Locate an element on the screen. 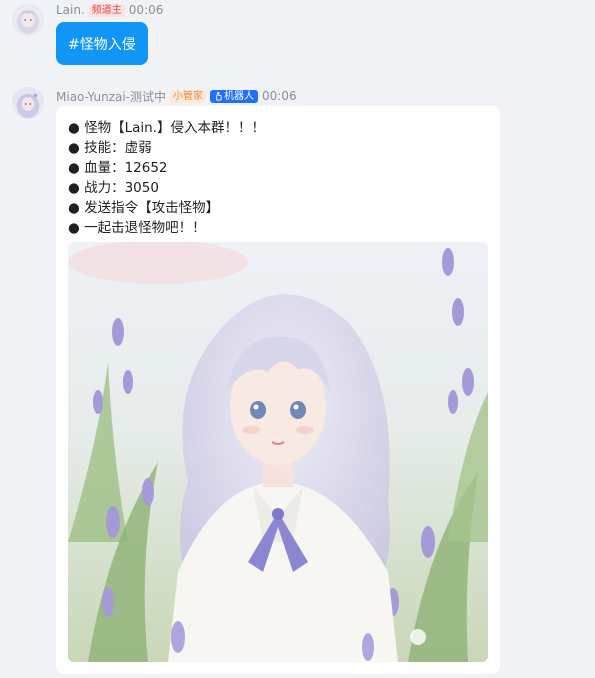 The height and width of the screenshot is (678, 595). command-message-bubble: #怪物入侵 is located at coordinates (102, 43).